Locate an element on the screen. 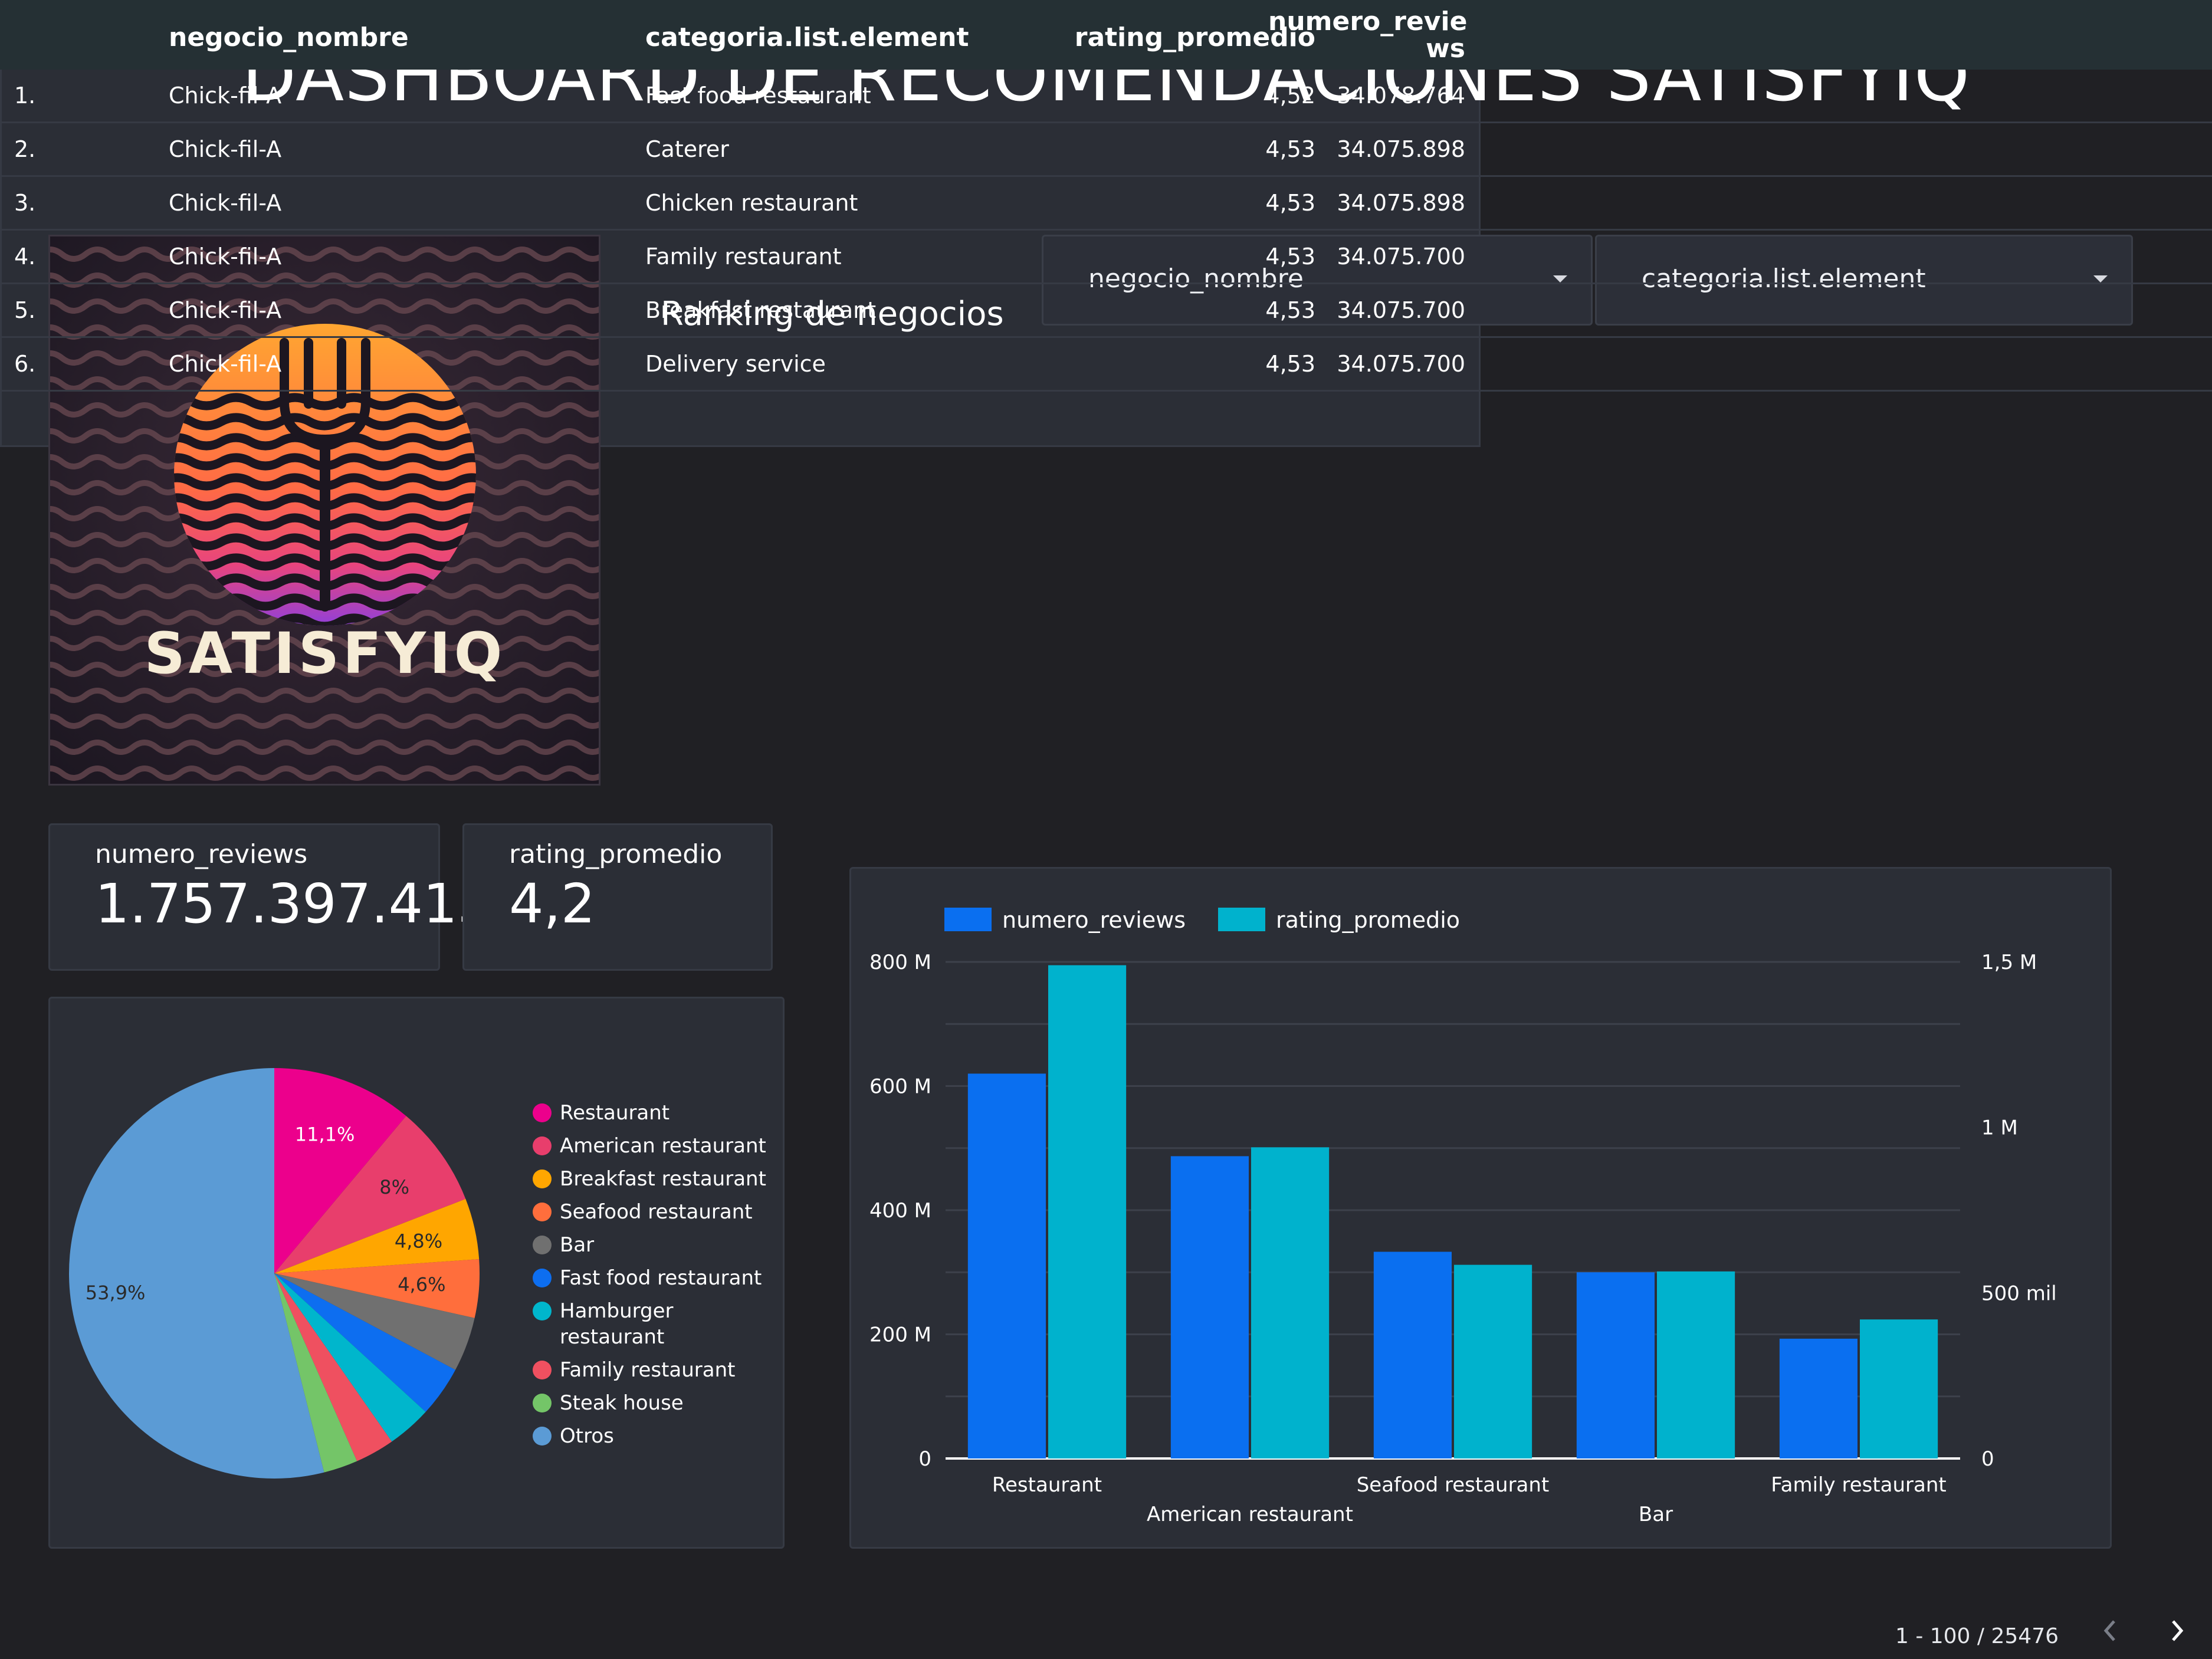 Image resolution: width=2212 pixels, height=1659 pixels. kpi-numero-reviews: numero_reviews 1.757.397.415 is located at coordinates (270, 897).